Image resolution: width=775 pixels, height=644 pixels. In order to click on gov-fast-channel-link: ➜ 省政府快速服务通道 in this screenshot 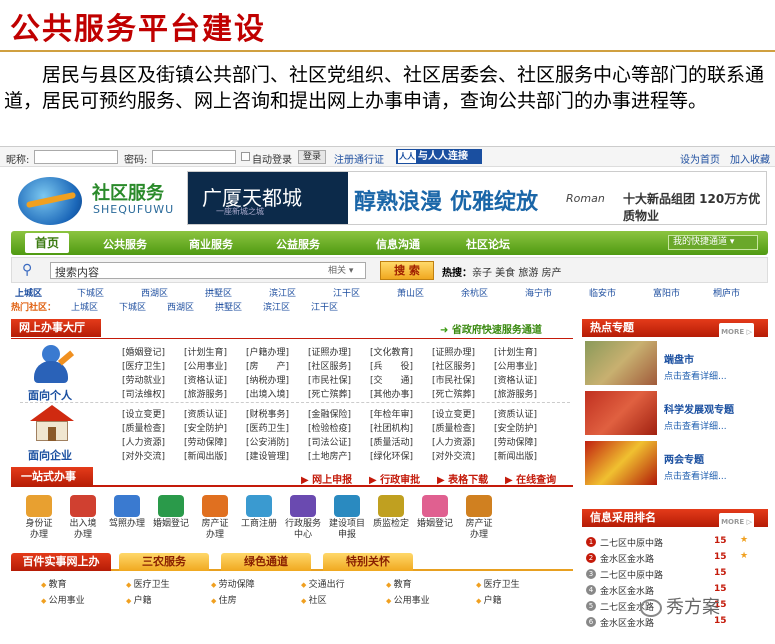, I will do `click(491, 328)`.